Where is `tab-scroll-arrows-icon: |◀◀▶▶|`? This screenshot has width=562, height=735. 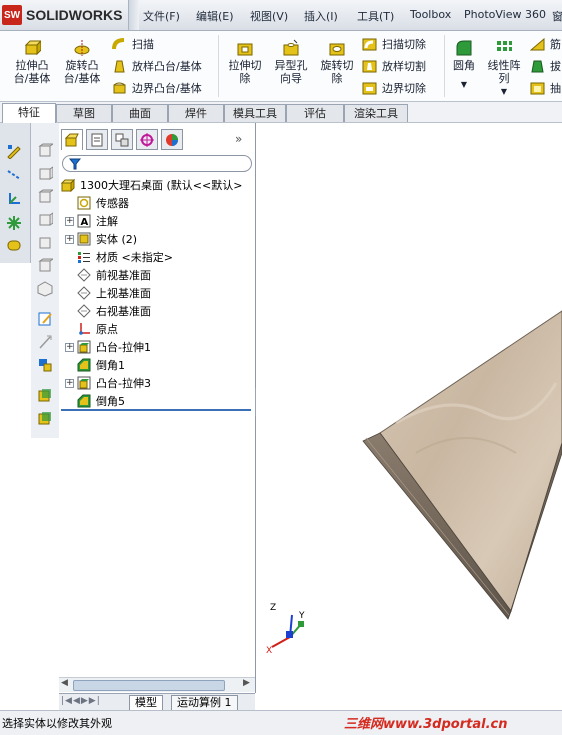 tab-scroll-arrows-icon: |◀◀▶▶| is located at coordinates (81, 701).